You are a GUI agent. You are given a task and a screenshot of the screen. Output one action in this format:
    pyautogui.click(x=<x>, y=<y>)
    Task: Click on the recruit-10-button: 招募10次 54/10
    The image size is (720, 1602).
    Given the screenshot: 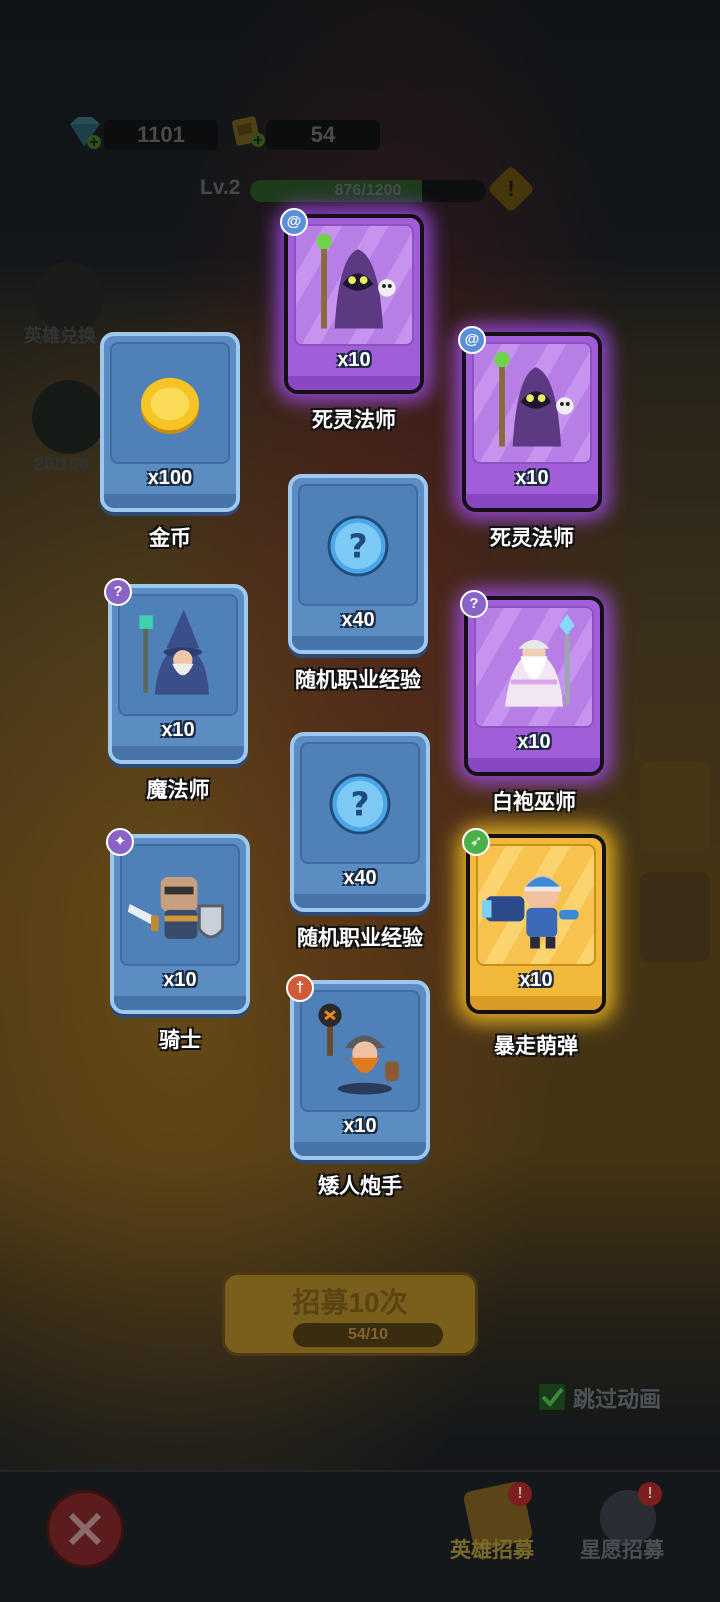 What is the action you would take?
    pyautogui.click(x=350, y=1314)
    